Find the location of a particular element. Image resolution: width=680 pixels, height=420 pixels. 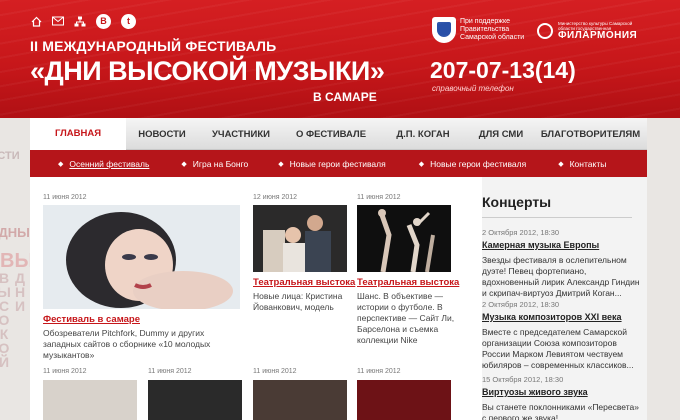

festival-subtitle: II МЕЖДУНАРОДНЫЙ ФЕСТИВАЛЬ is located at coordinates (153, 46).